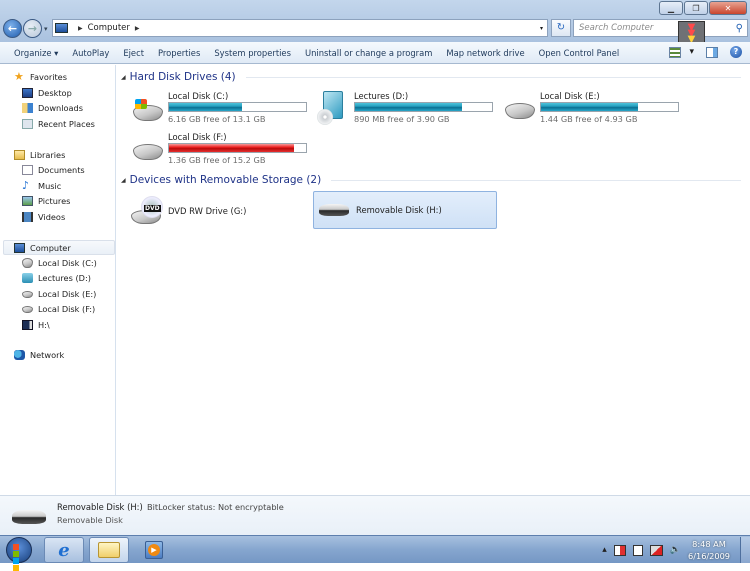 Image resolution: width=750 pixels, height=571 pixels. I want to click on power-icon, so click(637, 550).